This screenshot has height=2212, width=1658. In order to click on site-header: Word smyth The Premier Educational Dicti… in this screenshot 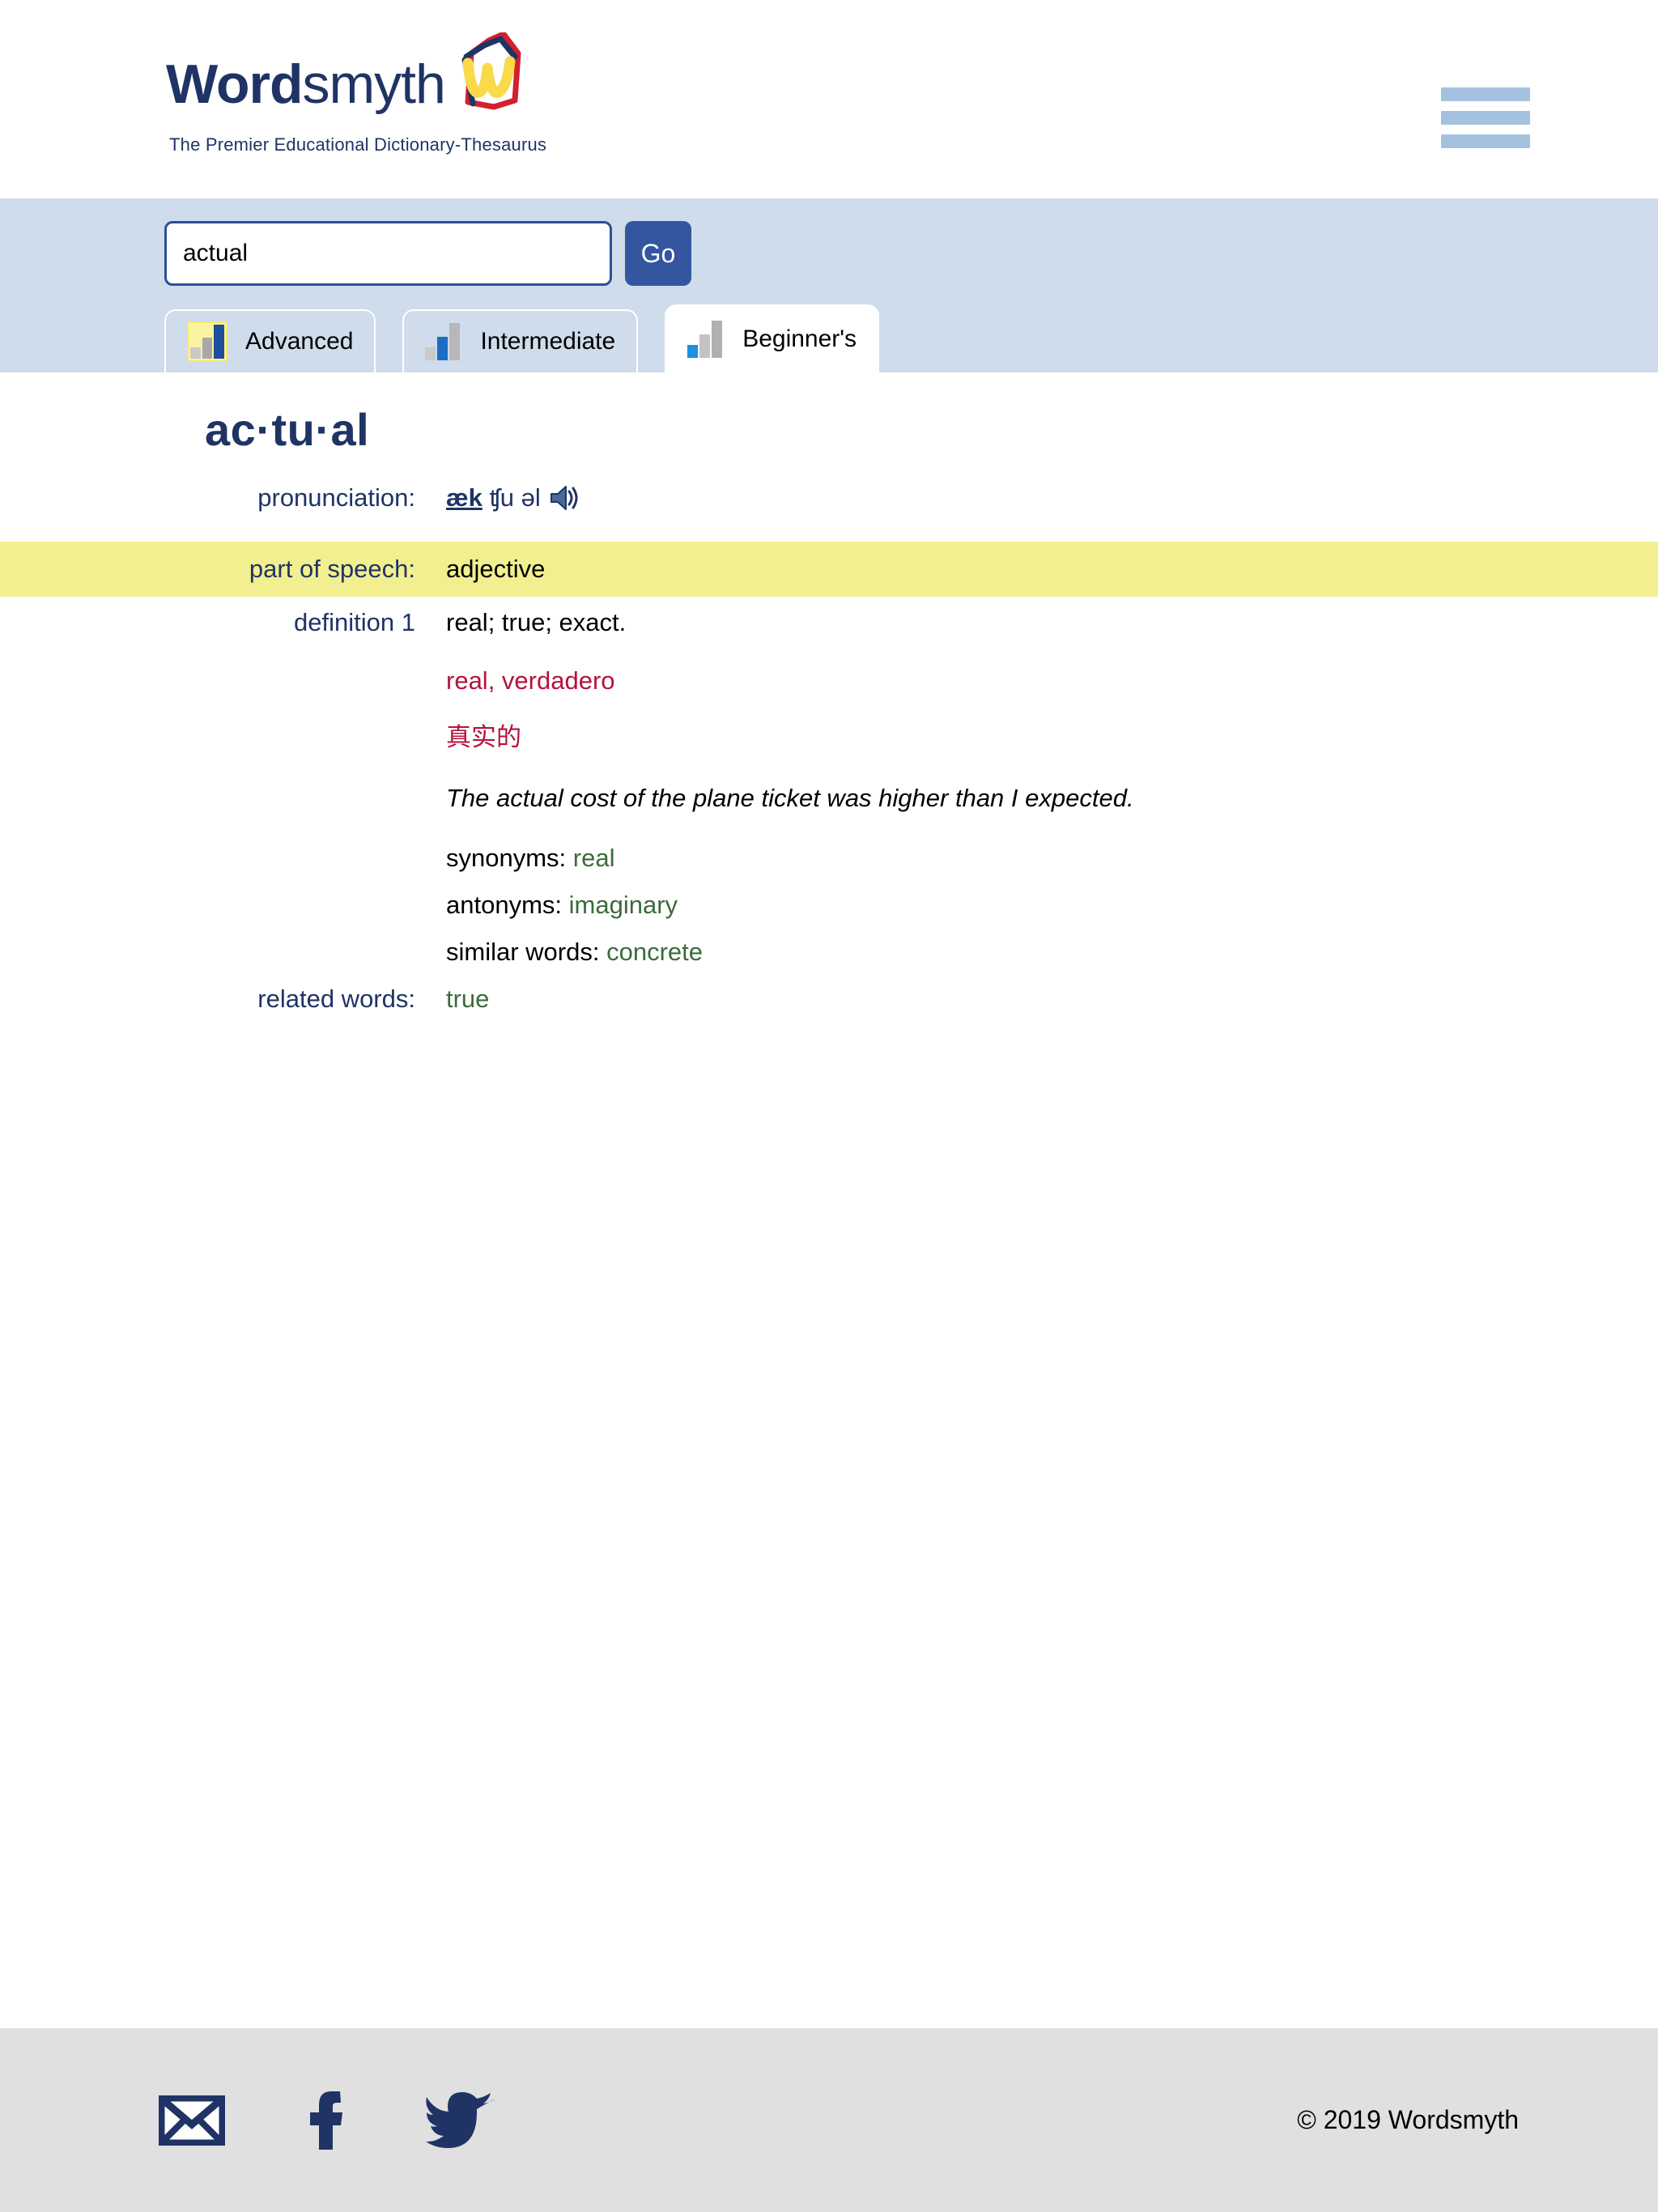, I will do `click(829, 99)`.